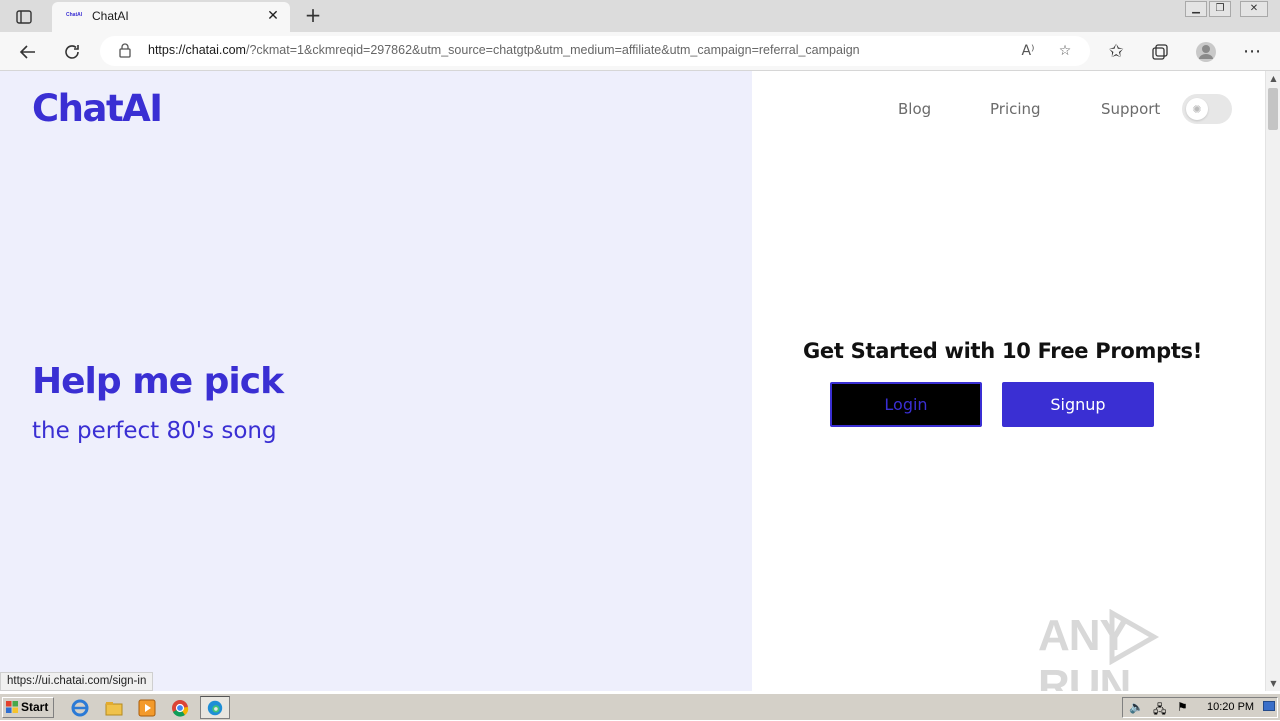  What do you see at coordinates (273, 16) in the screenshot?
I see `tab-close-icon: ✕` at bounding box center [273, 16].